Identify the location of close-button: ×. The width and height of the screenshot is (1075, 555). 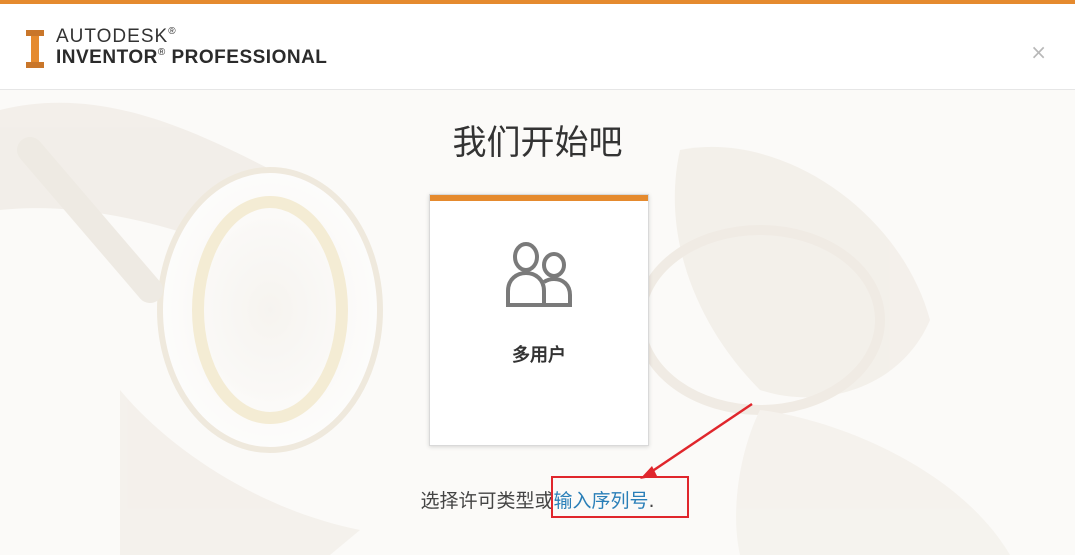
(1038, 52).